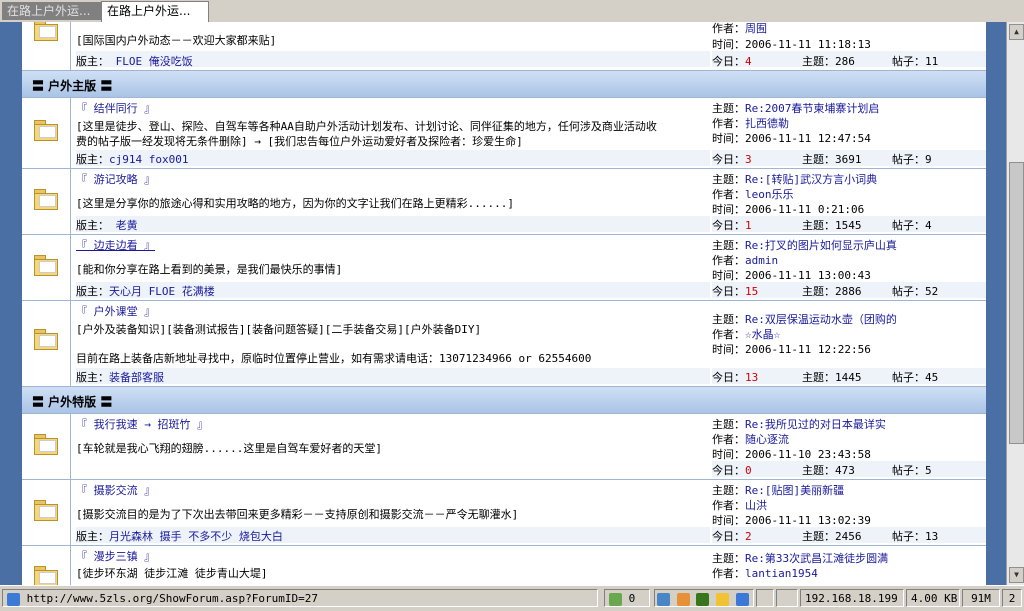  Describe the element at coordinates (752, 377) in the screenshot. I see `today-count: 13` at that location.